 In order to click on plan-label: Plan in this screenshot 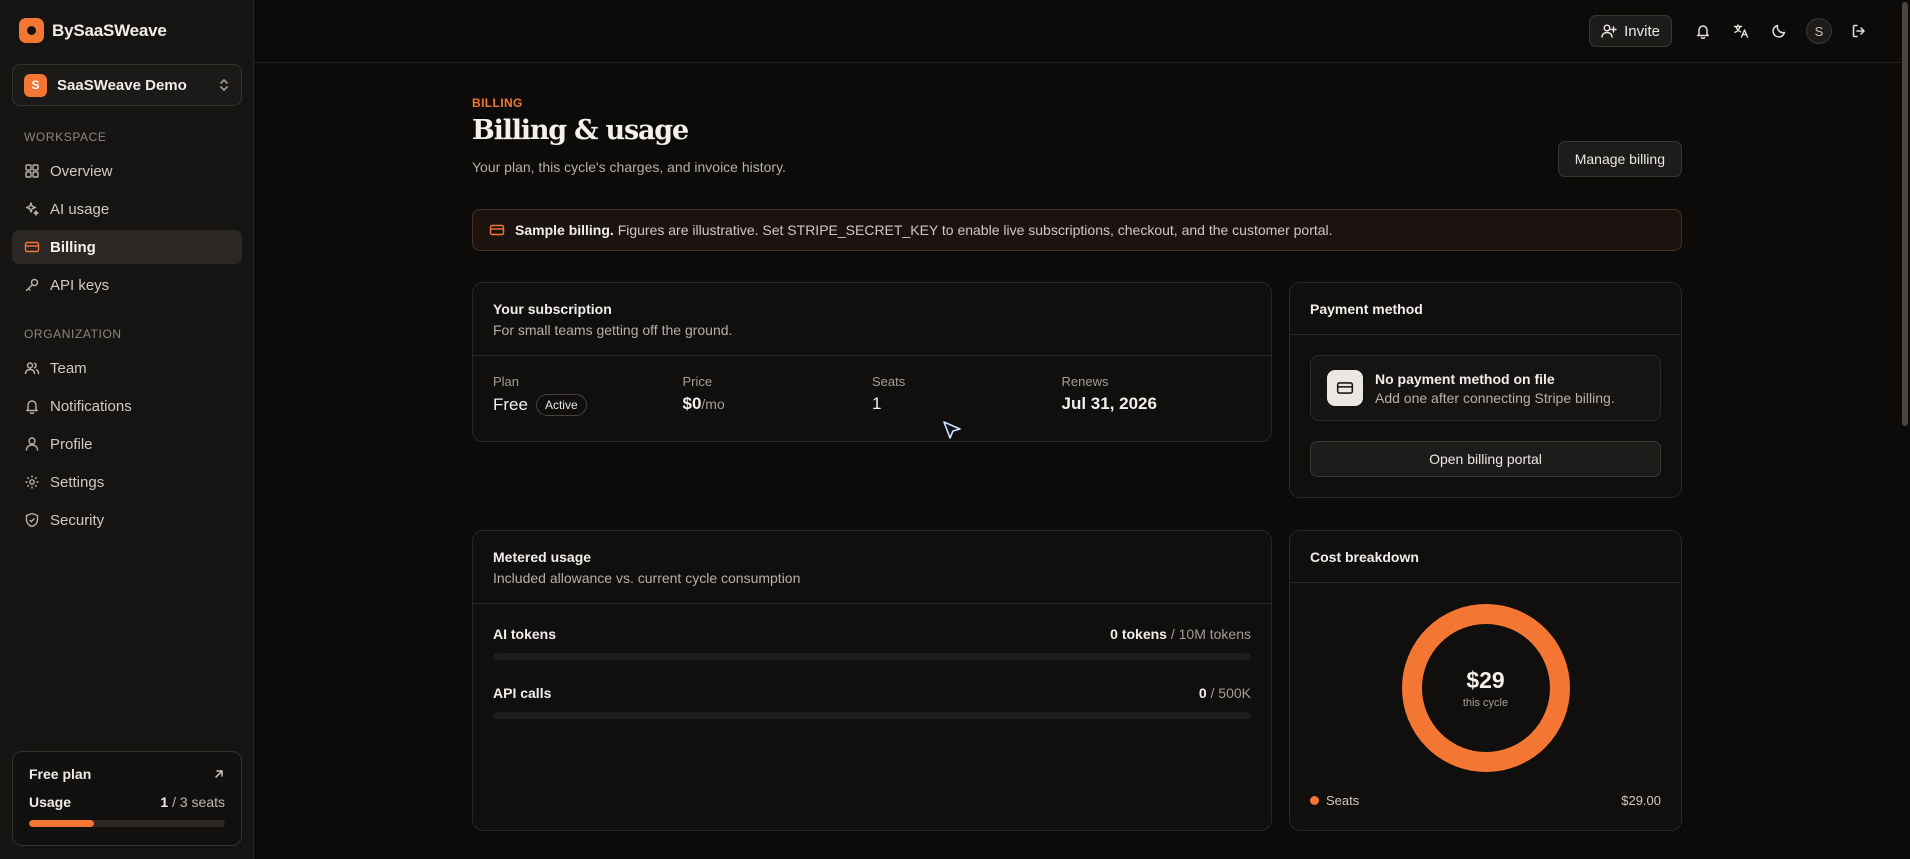, I will do `click(506, 381)`.